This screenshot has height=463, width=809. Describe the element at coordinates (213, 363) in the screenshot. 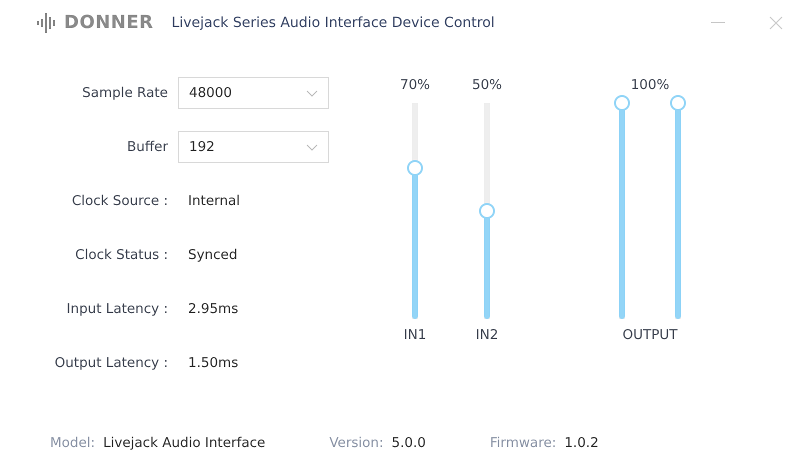

I see `setting-value: 1.50ms` at that location.